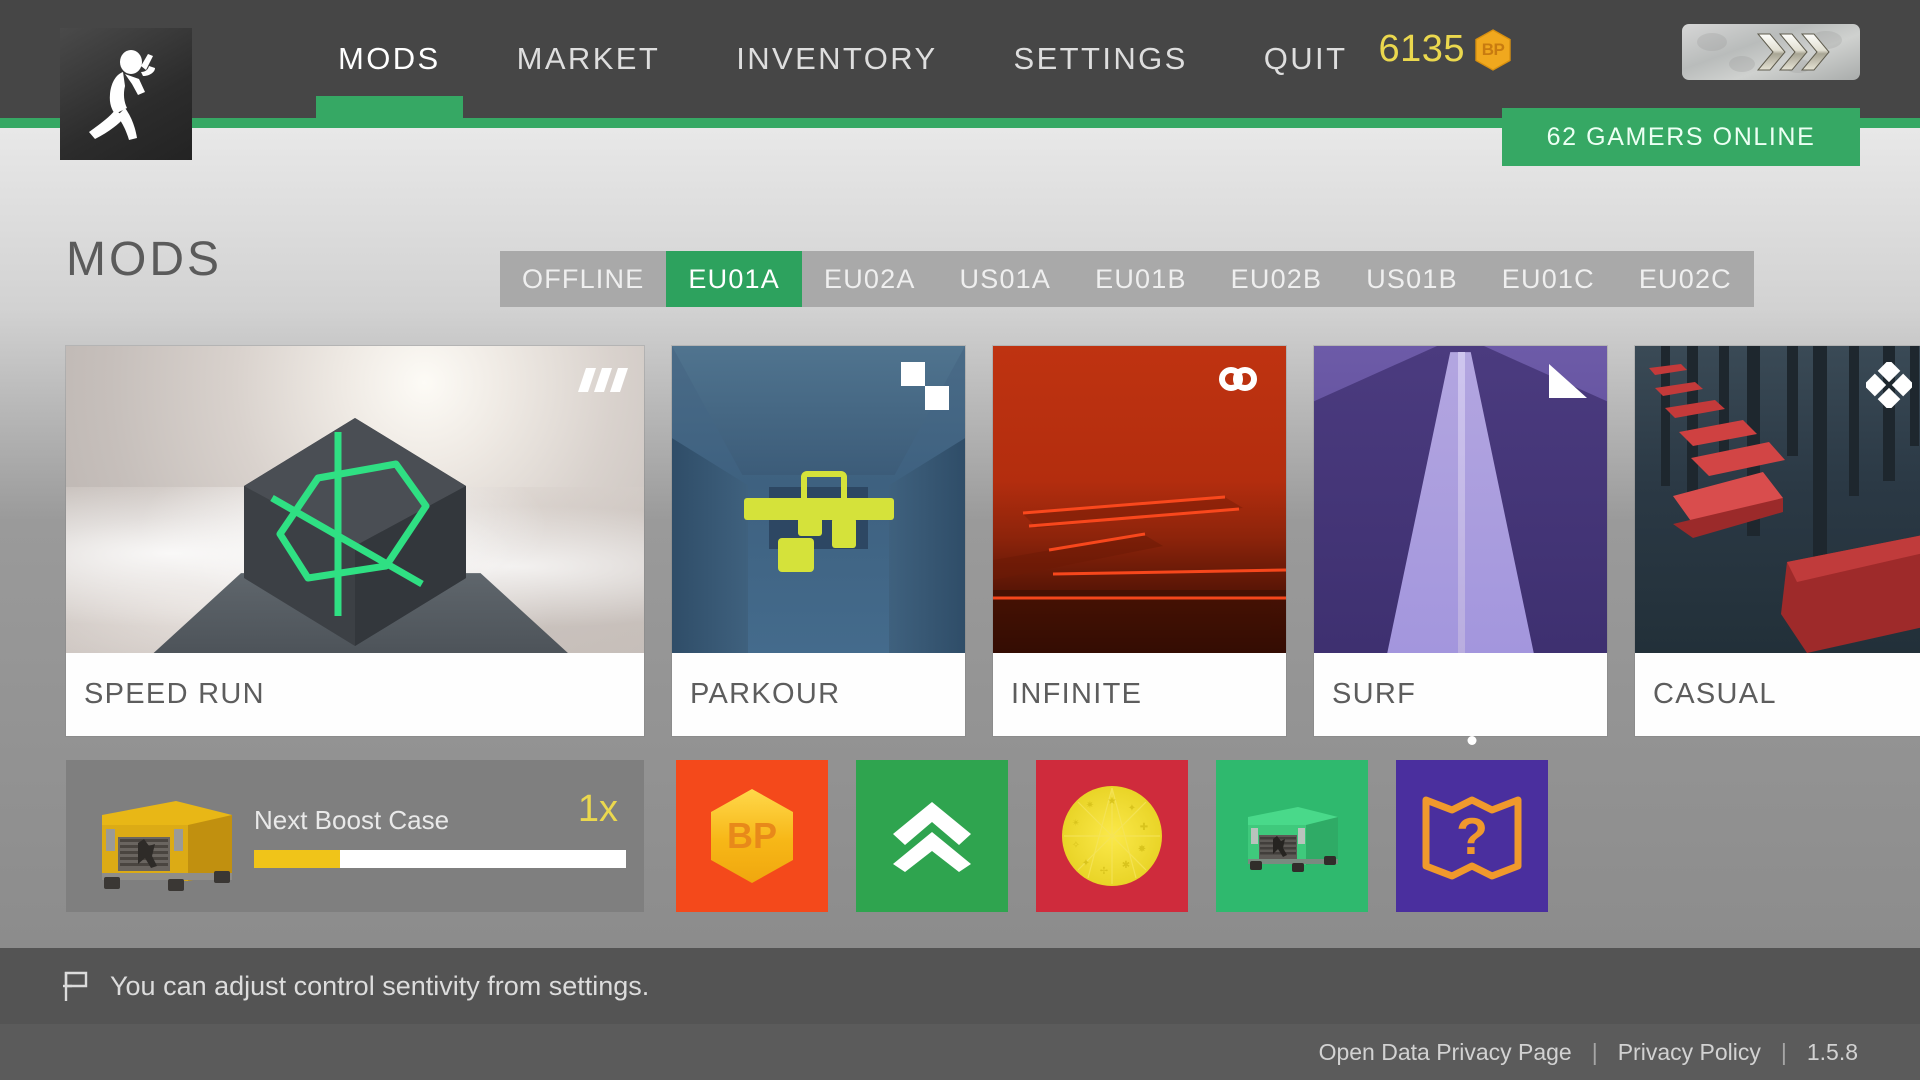  I want to click on bp-hexagon-label: BP, so click(1493, 49).